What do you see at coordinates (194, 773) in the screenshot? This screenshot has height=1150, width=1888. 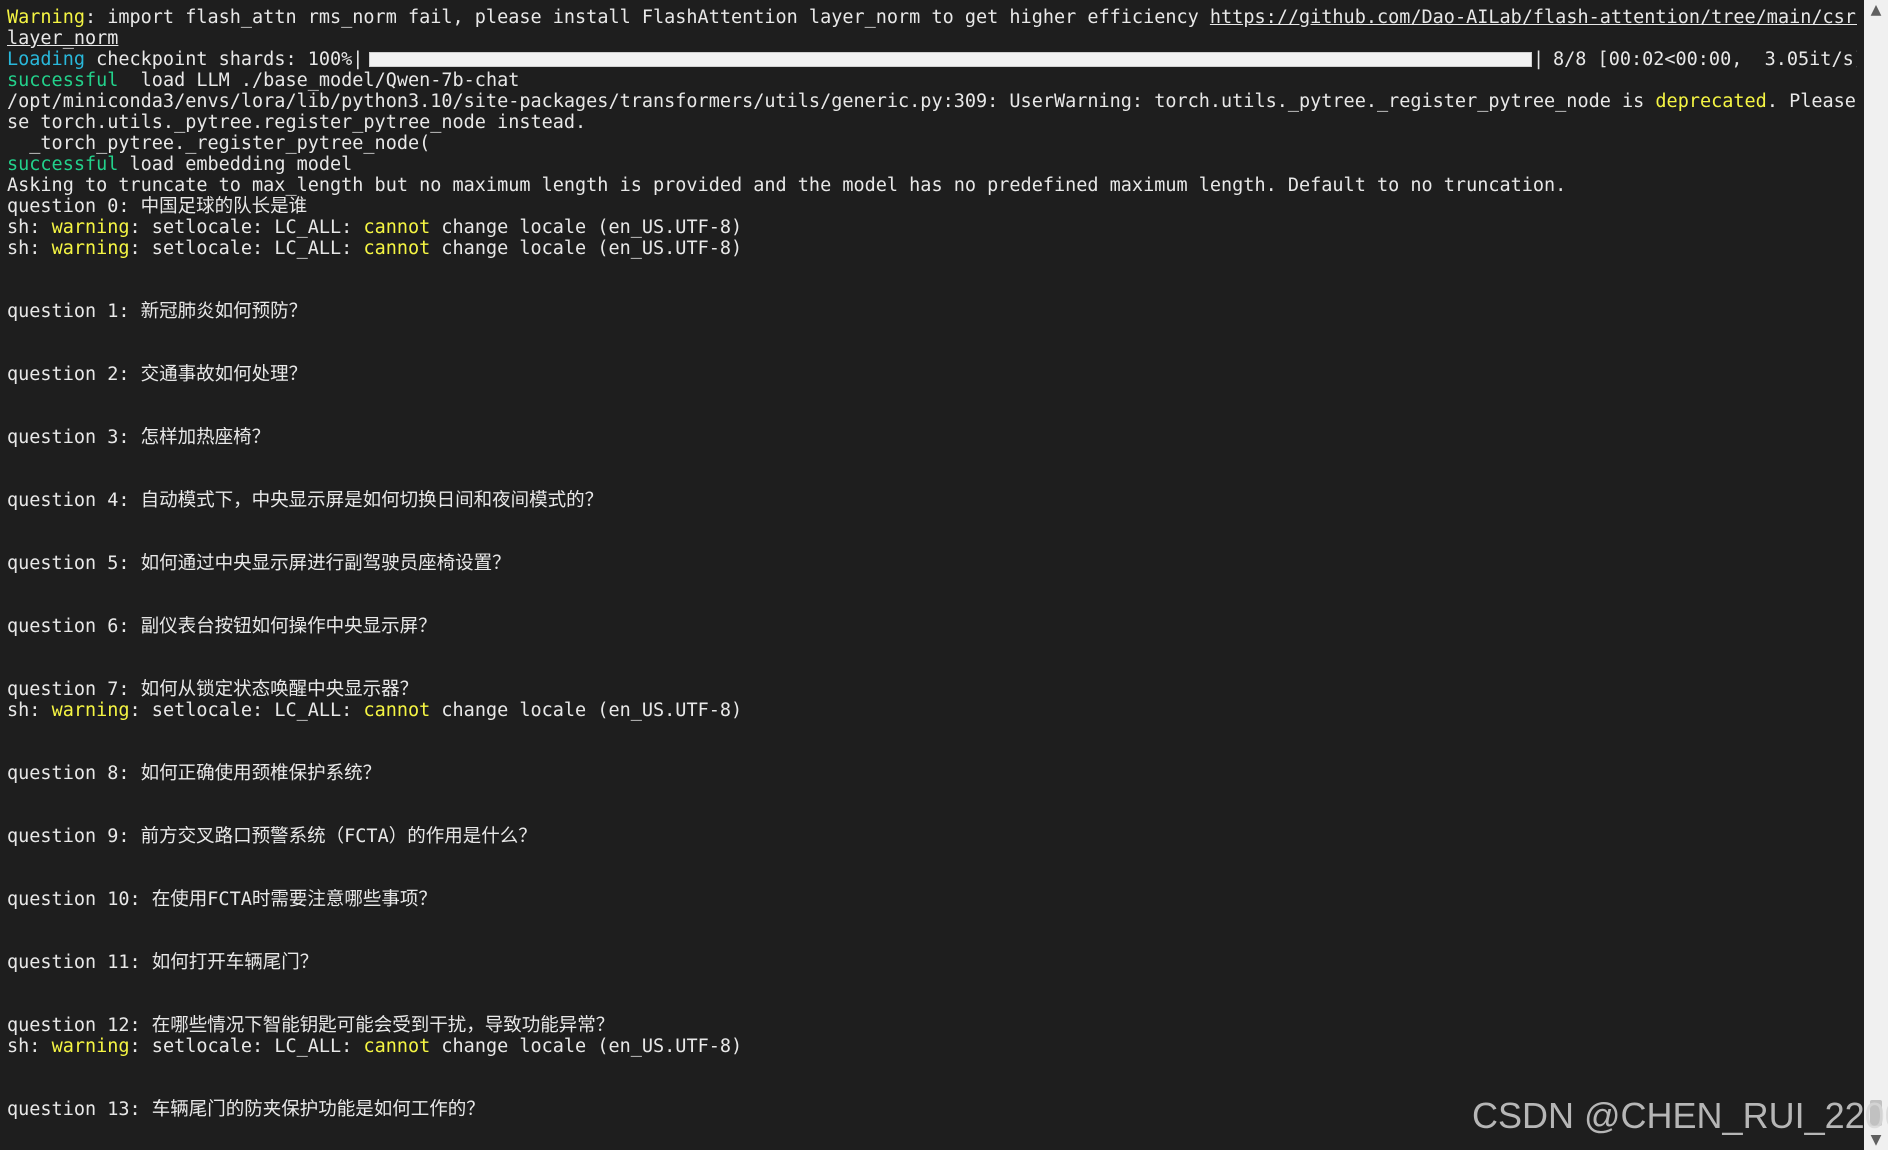 I see `question-text: question 8: 如何正确使用颈椎保护系统？` at bounding box center [194, 773].